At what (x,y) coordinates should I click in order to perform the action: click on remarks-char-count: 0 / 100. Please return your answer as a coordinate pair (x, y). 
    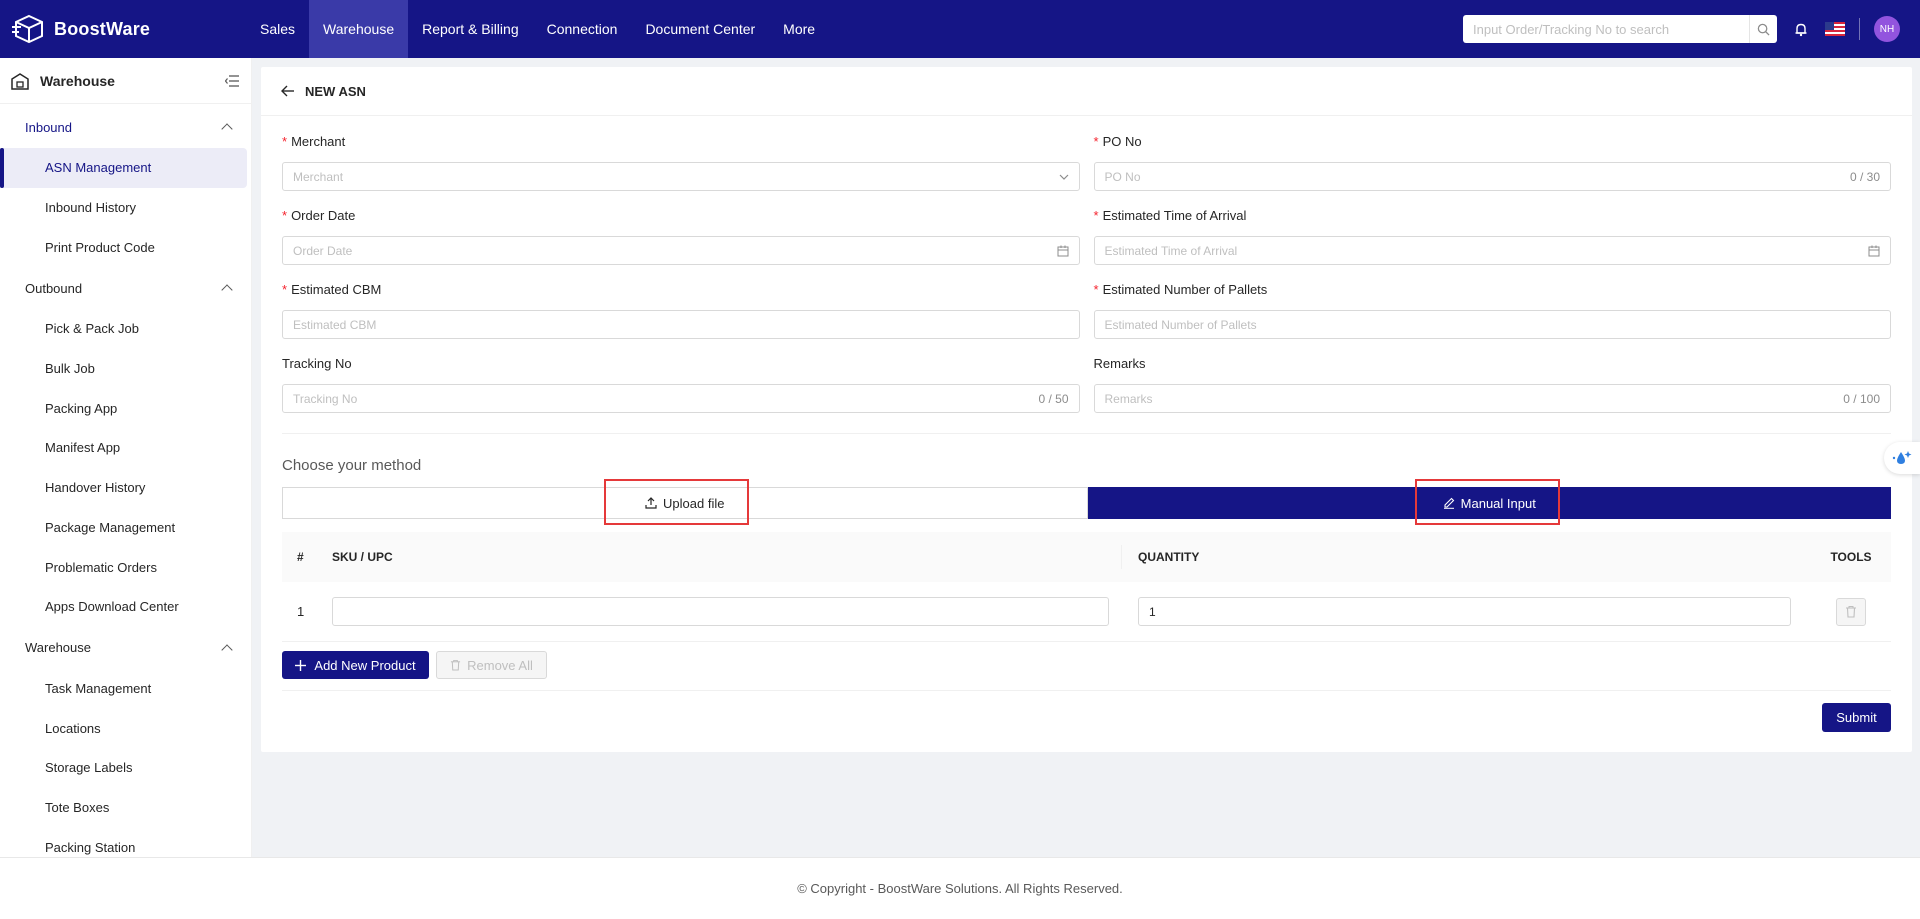
    Looking at the image, I should click on (1861, 398).